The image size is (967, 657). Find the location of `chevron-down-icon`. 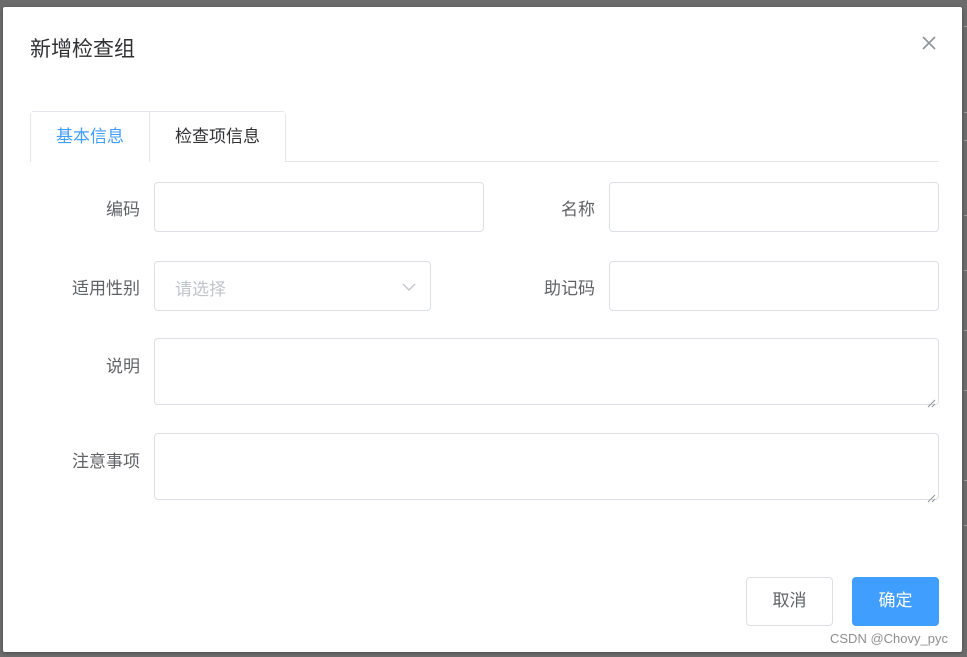

chevron-down-icon is located at coordinates (409, 286).